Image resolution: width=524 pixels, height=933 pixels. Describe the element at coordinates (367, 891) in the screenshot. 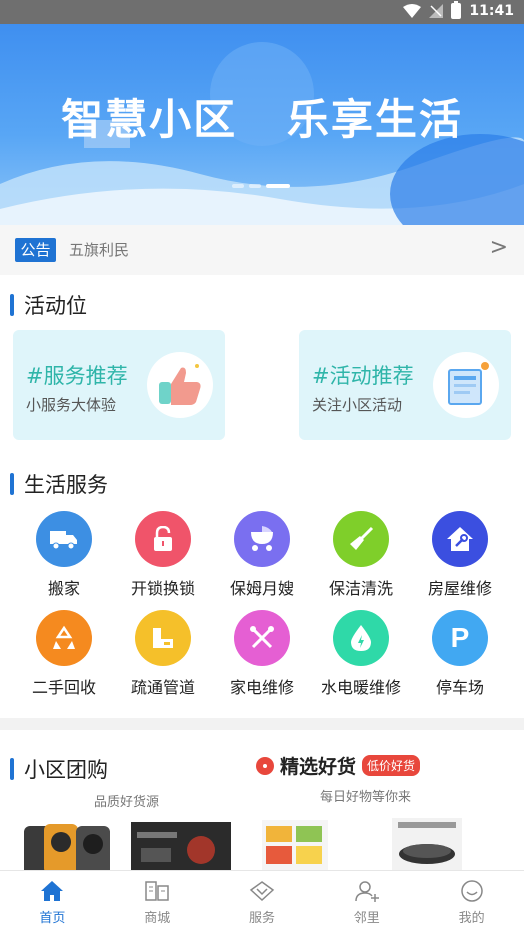

I see `neighbor-icon` at that location.